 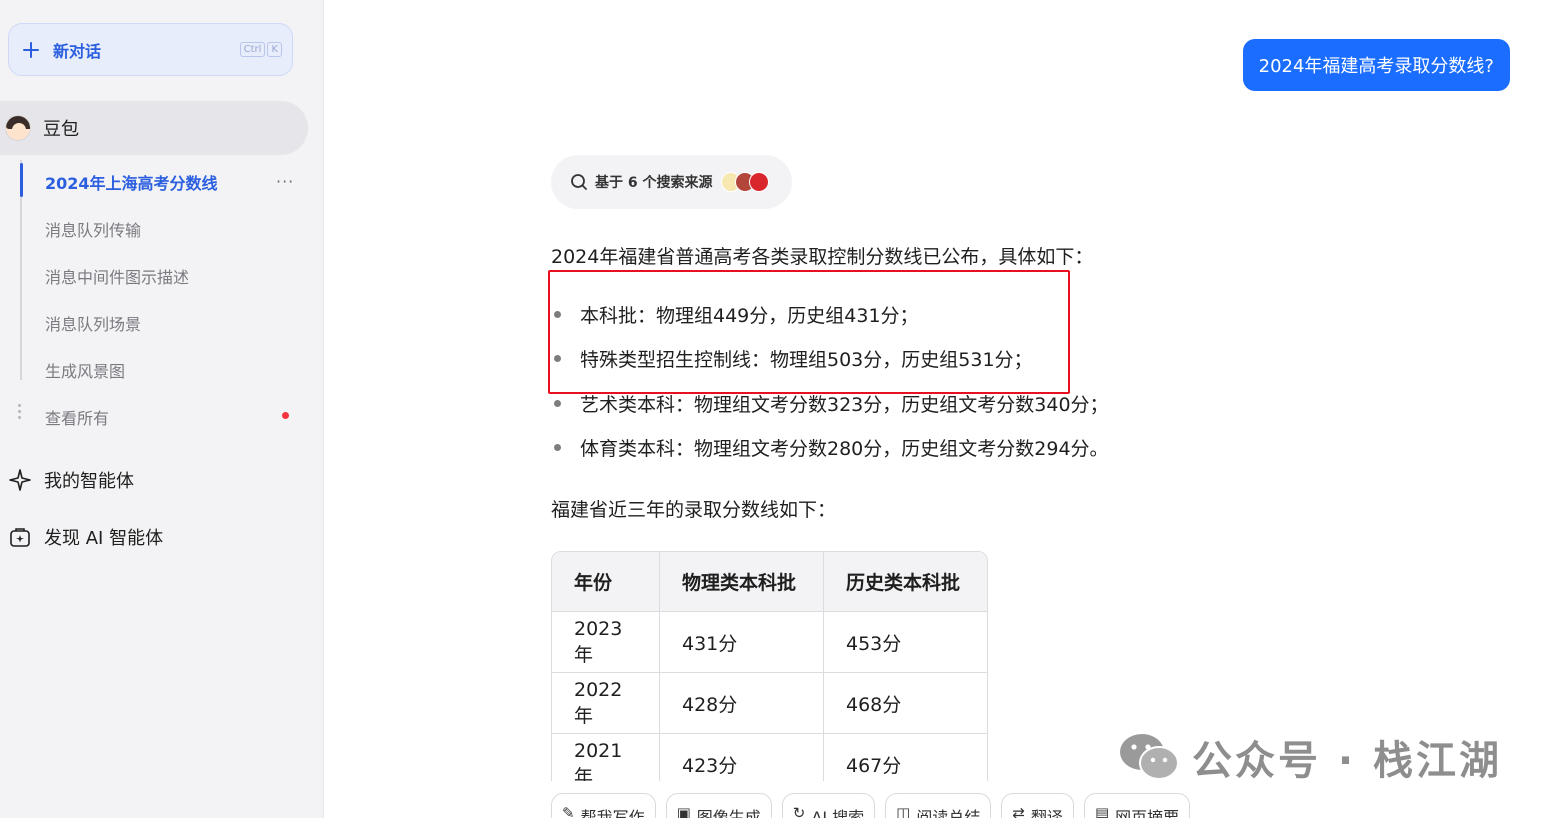 I want to click on list-item-text: 艺术类本科：物理组文考分数323分，历史组文考分数340分；, so click(x=844, y=405).